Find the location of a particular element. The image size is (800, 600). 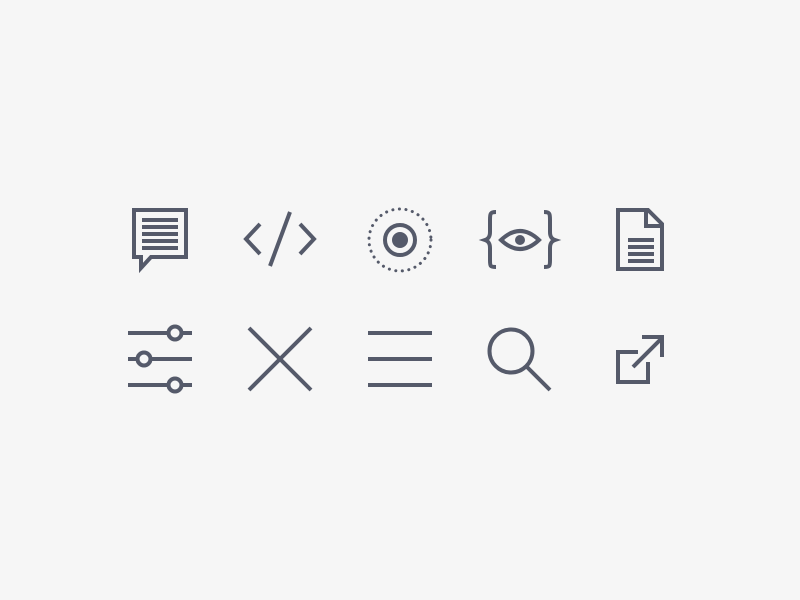

chat-bubble-icon is located at coordinates (160, 240).